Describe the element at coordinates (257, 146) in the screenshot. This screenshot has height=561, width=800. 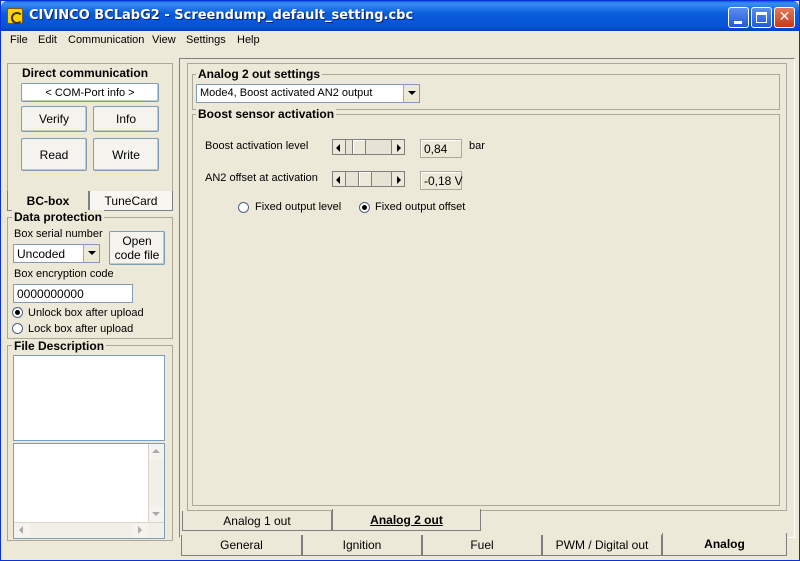
I see `boost-level-label: Boost activation level` at that location.